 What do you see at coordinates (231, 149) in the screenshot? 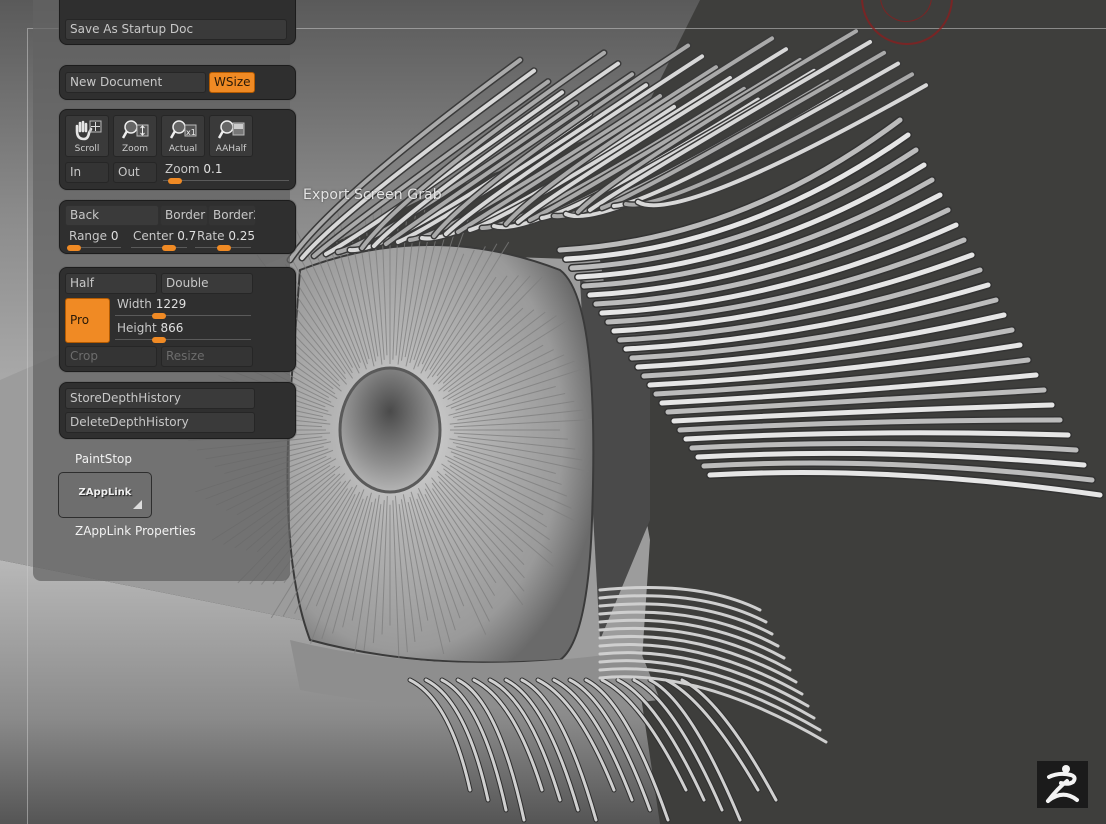
I see `aahalf-label: AAHalf` at bounding box center [231, 149].